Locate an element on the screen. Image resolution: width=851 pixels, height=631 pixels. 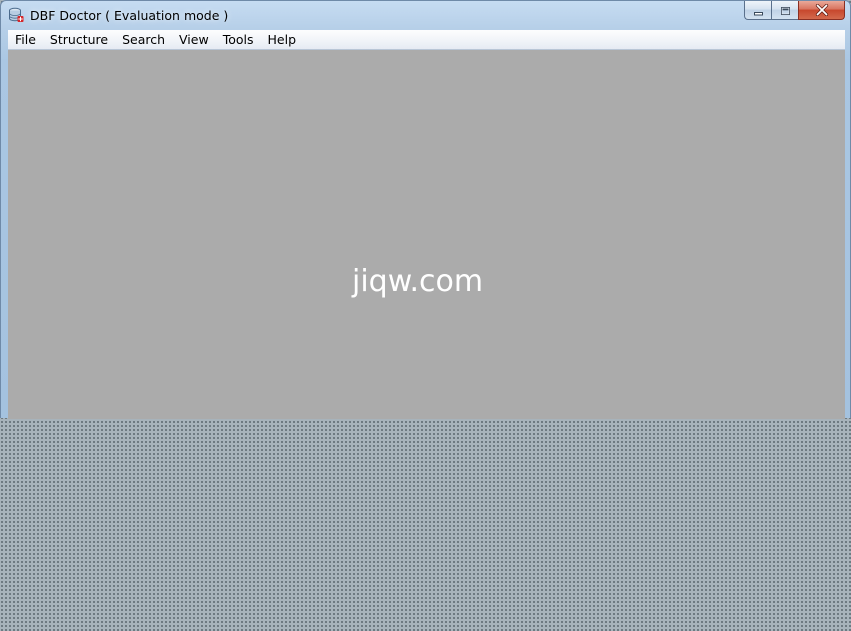
window-title: DBF Doctor ( Evaluation mode ) is located at coordinates (129, 15).